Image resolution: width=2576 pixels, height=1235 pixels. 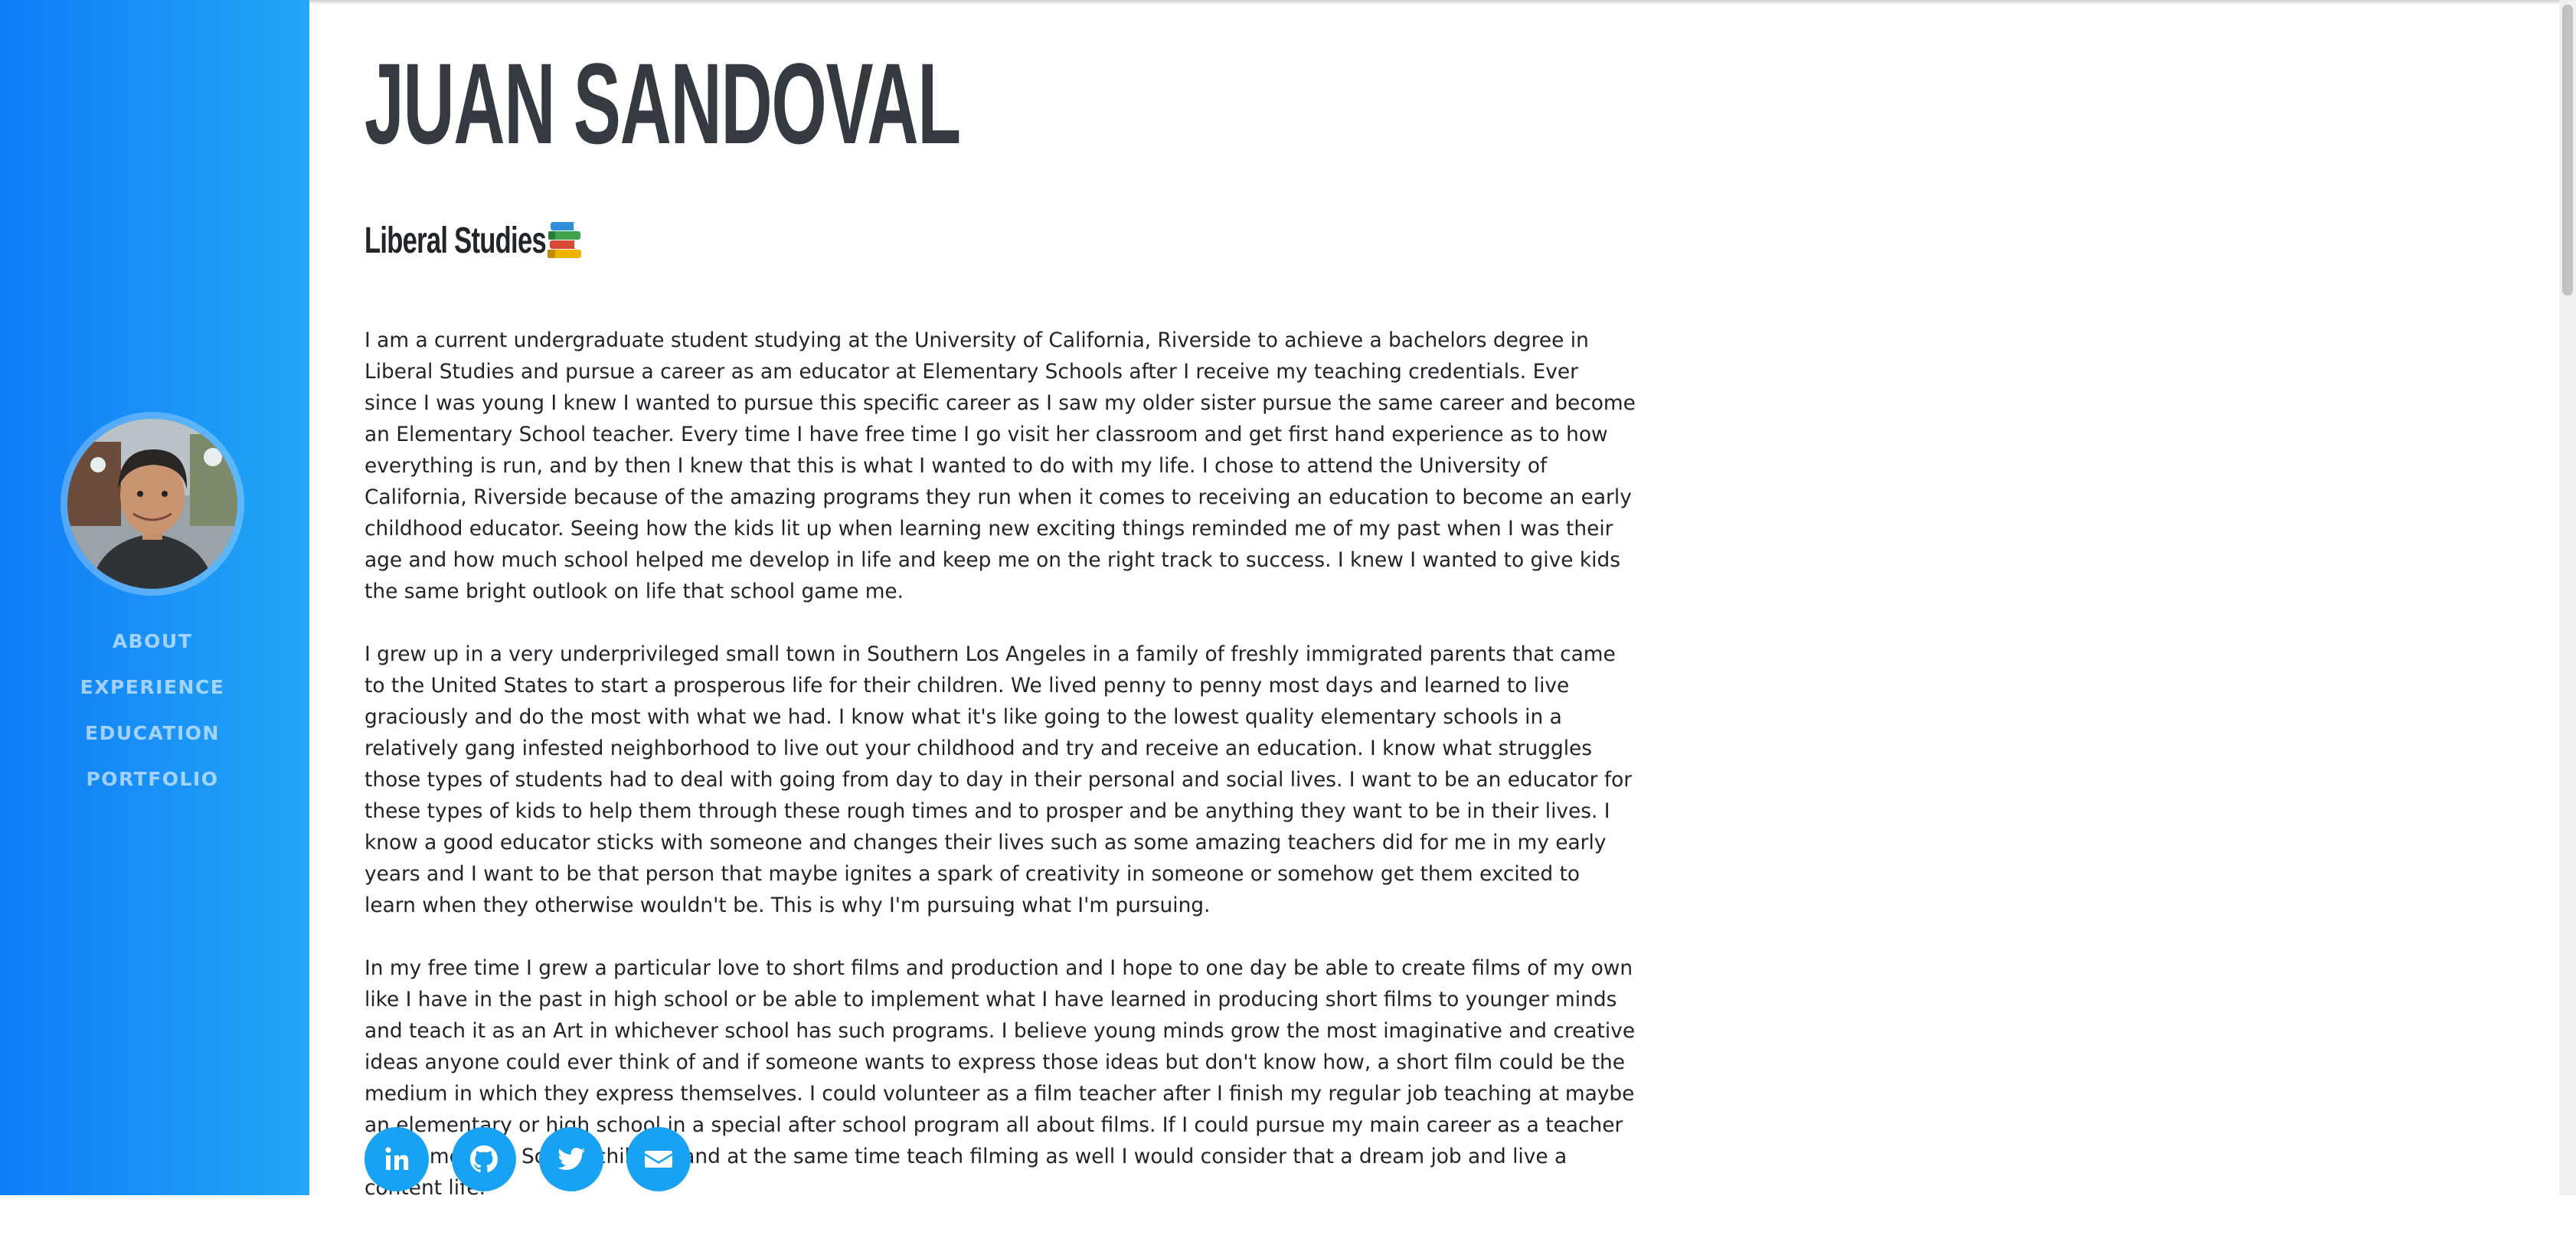 I want to click on subtitle-row: Liberal Studies, so click(x=1000, y=240).